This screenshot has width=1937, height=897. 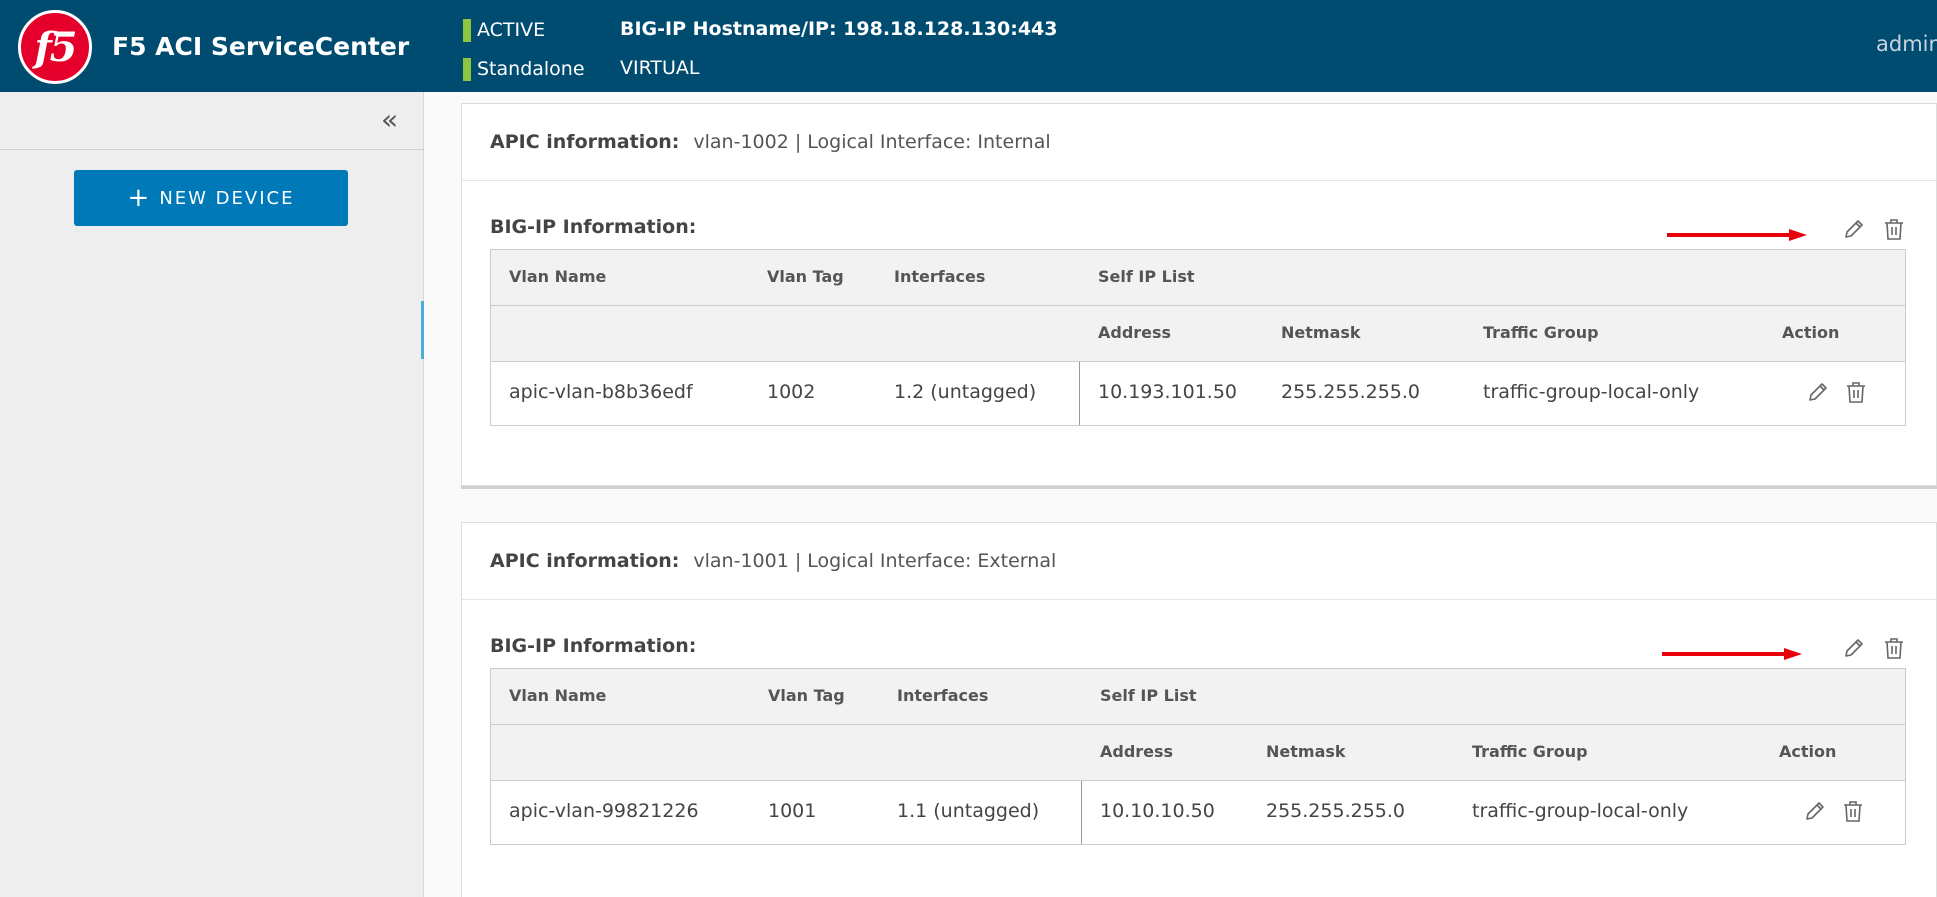 I want to click on app-title: F5 ACI ServiceCenter, so click(x=261, y=46).